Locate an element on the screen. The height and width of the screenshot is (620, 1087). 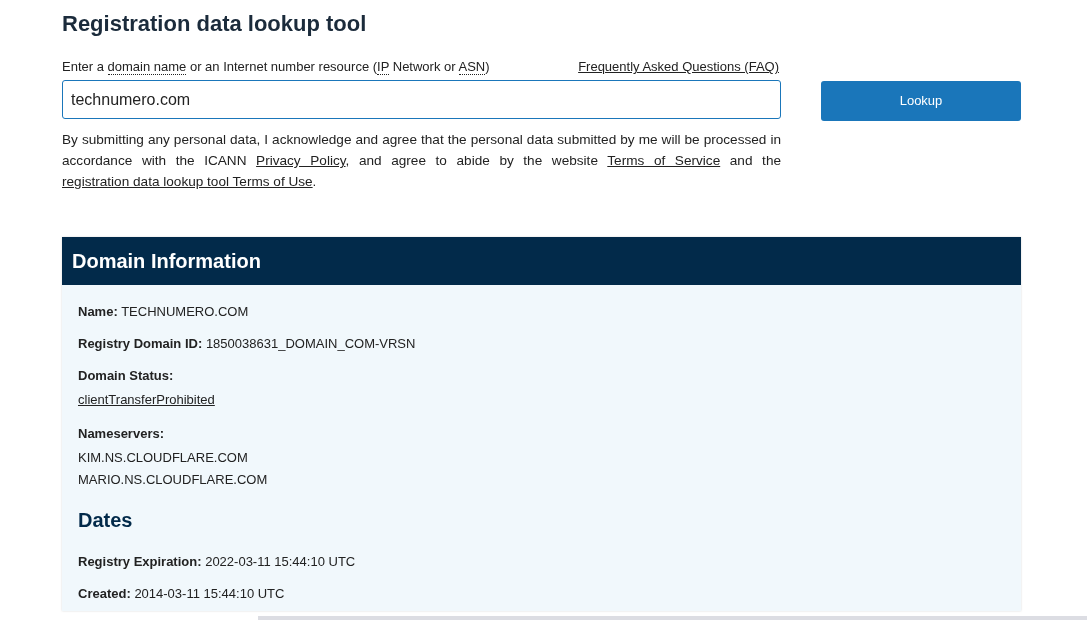
text-link: Terms of Service is located at coordinates (664, 160).